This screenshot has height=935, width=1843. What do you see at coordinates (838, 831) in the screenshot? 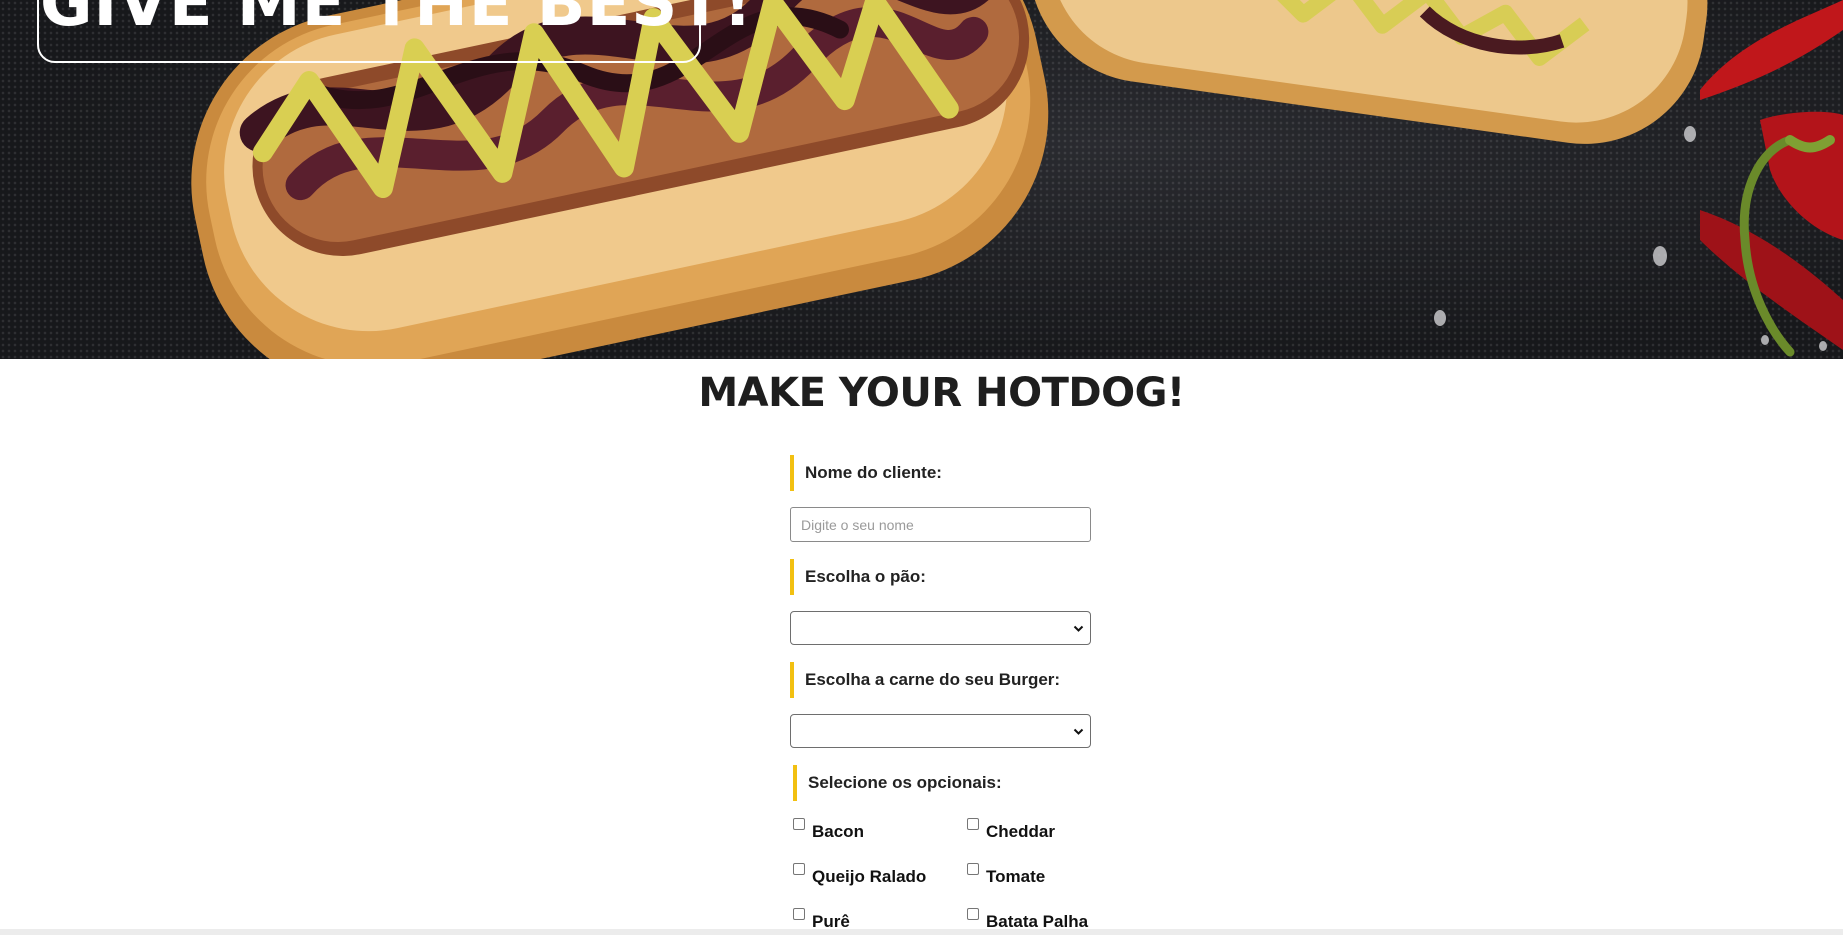
I see `extra-option-label: Bacon` at bounding box center [838, 831].